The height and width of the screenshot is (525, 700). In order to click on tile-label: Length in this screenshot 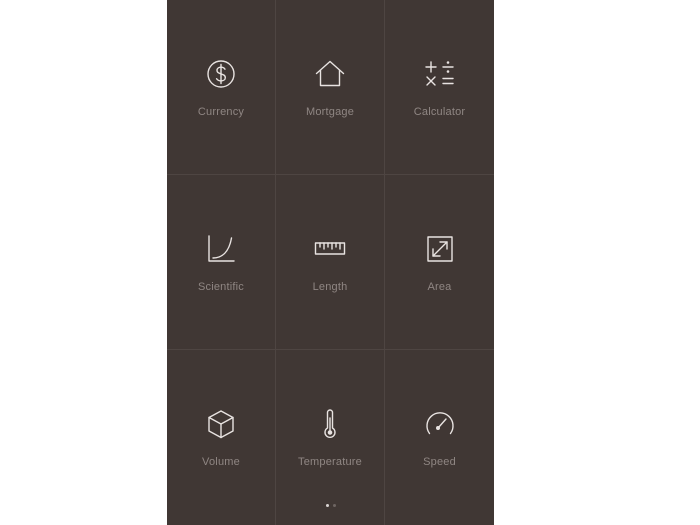, I will do `click(330, 287)`.